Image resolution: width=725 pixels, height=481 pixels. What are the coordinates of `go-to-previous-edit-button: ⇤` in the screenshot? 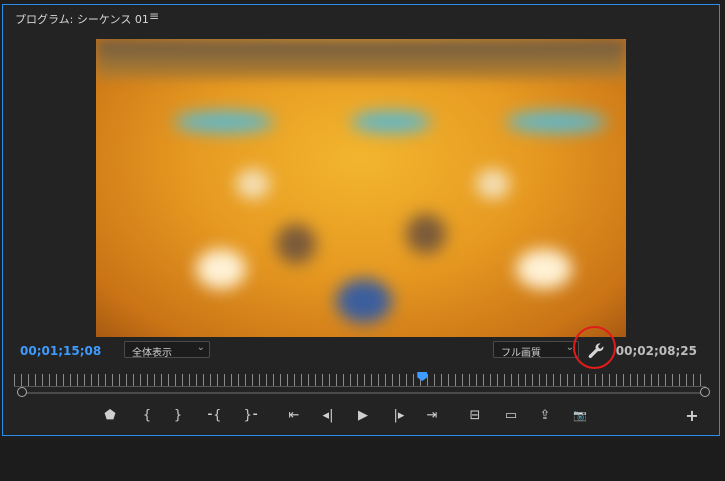 It's located at (294, 416).